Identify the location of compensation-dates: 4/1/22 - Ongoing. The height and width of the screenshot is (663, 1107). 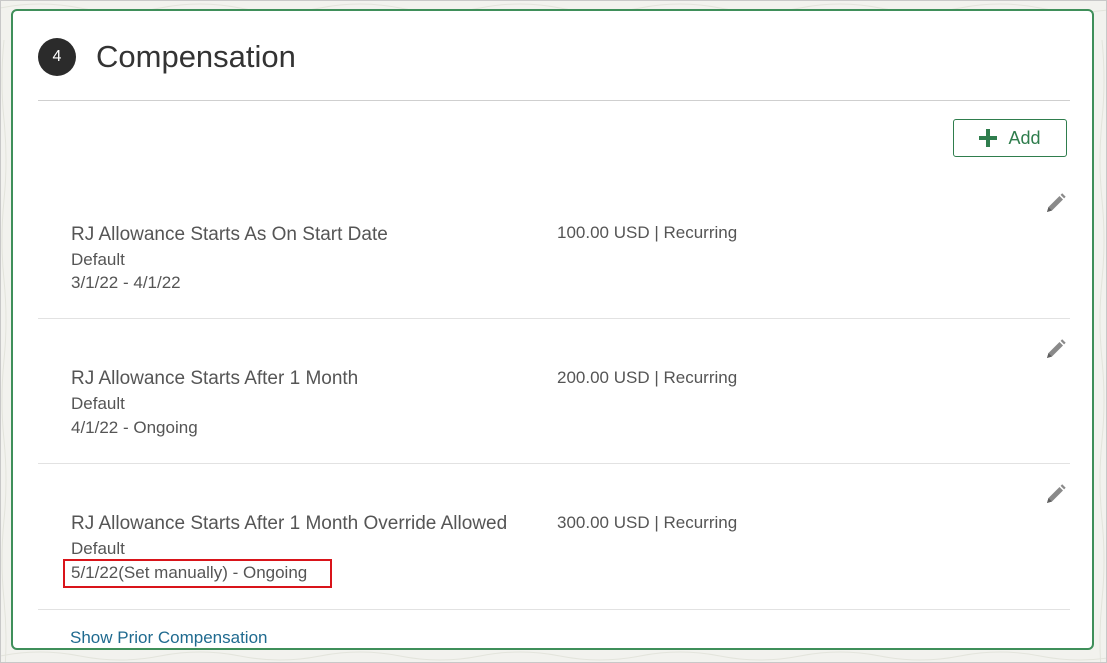
(134, 427).